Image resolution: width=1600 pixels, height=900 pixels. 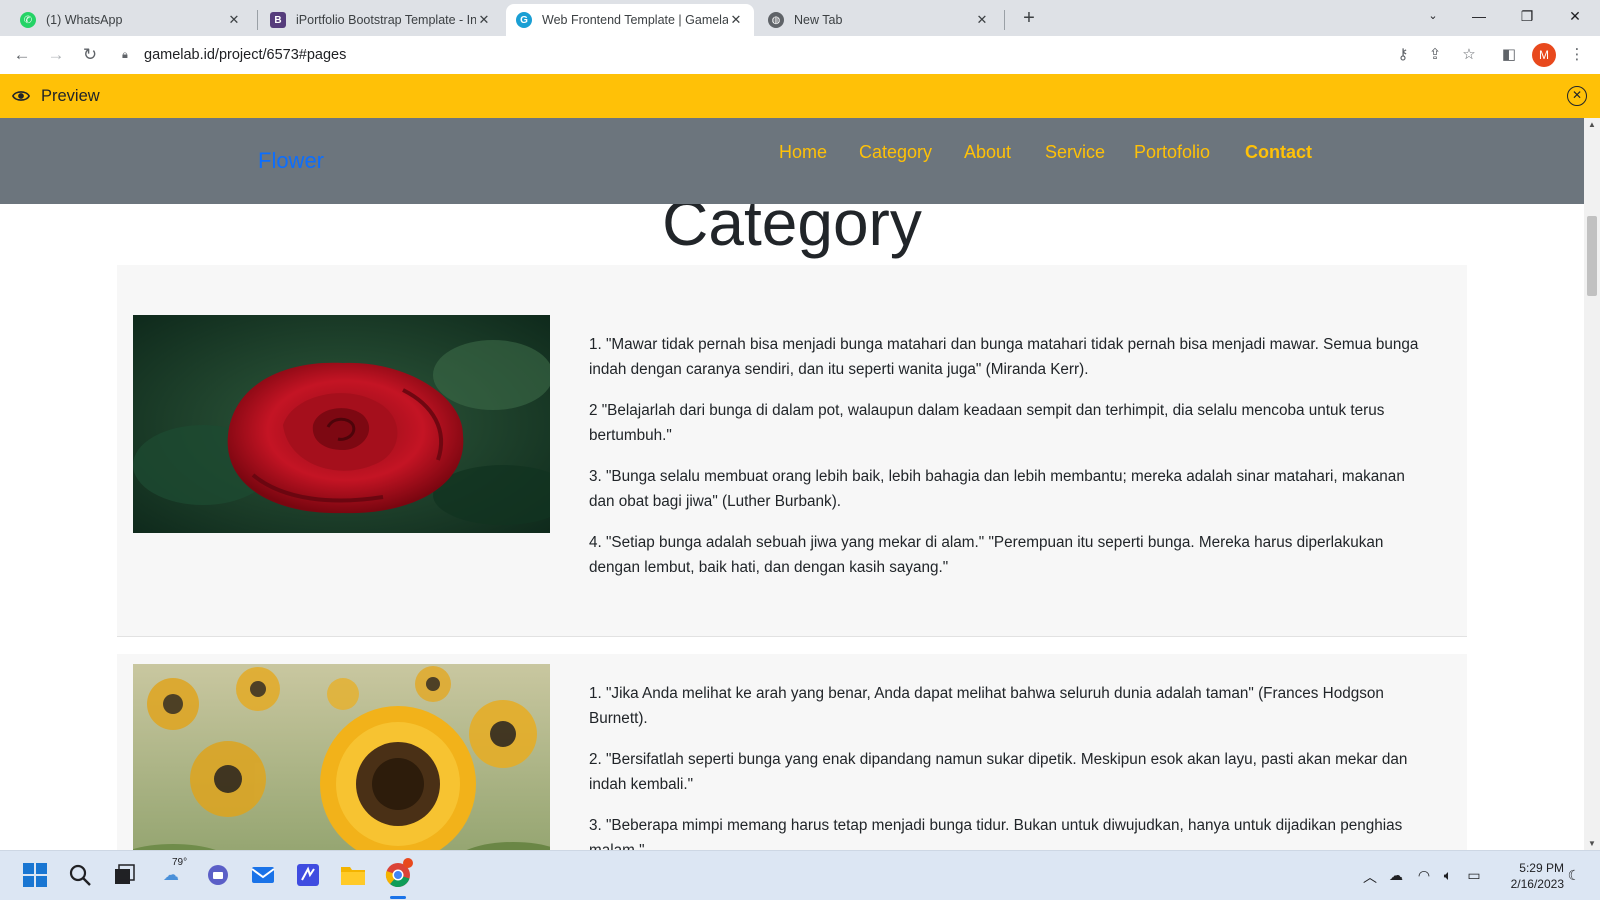 What do you see at coordinates (803, 152) in the screenshot?
I see `nav-home: Home` at bounding box center [803, 152].